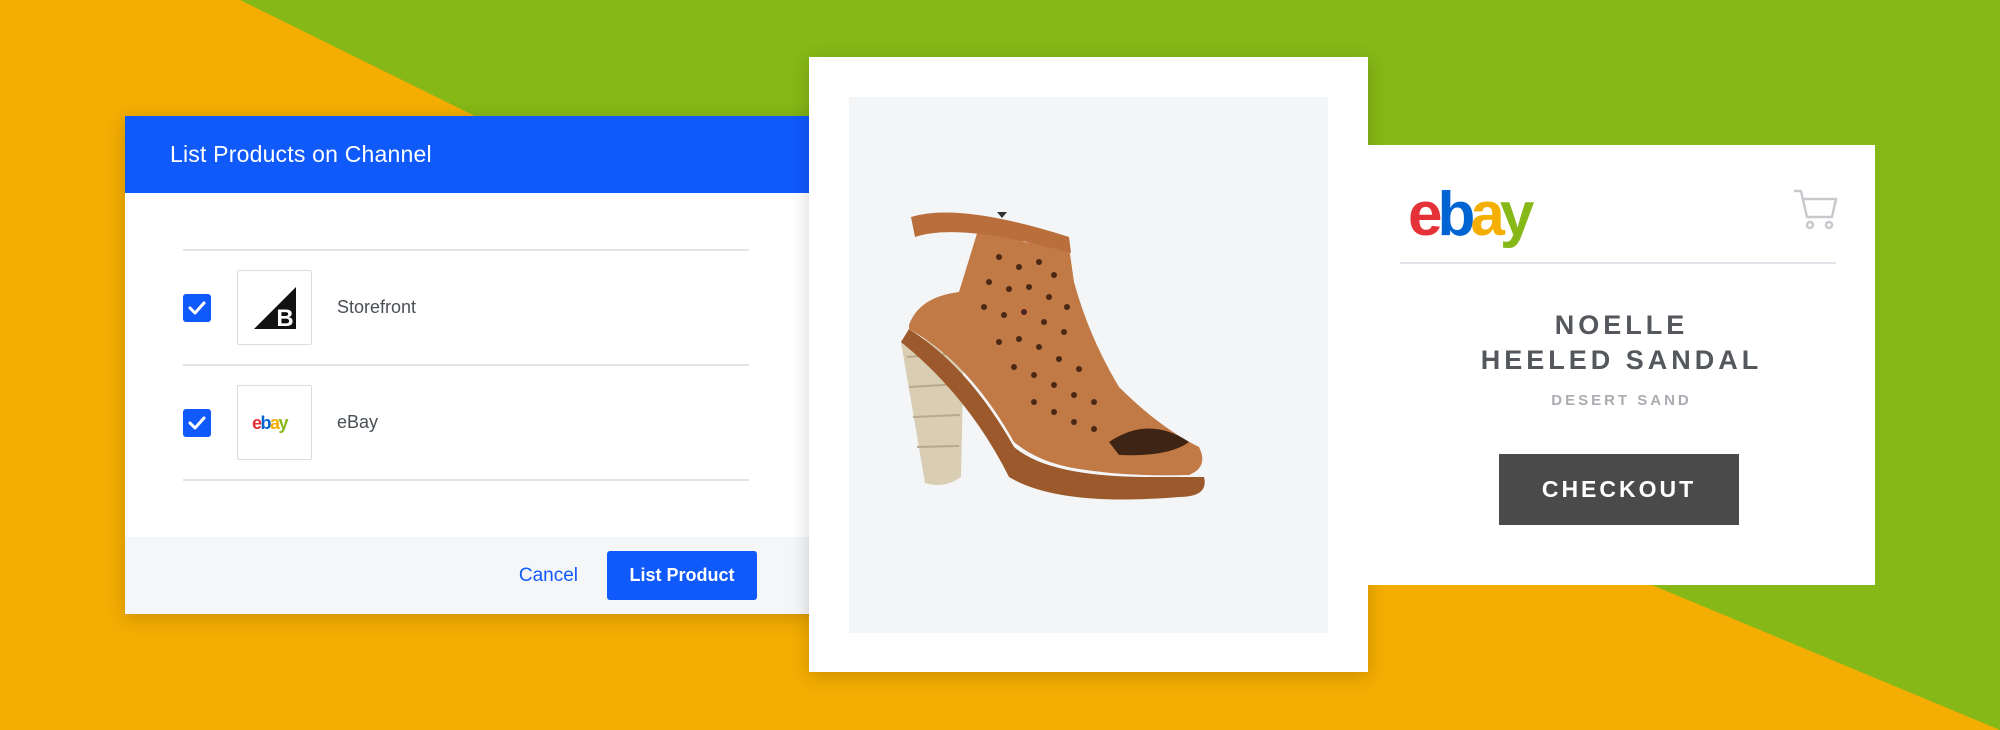 The image size is (2000, 730). Describe the element at coordinates (466, 308) in the screenshot. I see `channel-row-storefront: B Storefront` at that location.